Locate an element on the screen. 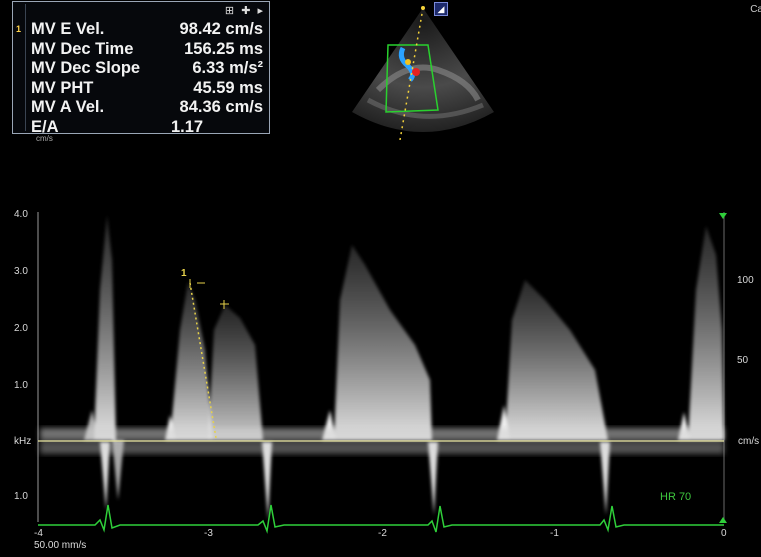 The width and height of the screenshot is (761, 557). echo-sector-image is located at coordinates (423, 73).